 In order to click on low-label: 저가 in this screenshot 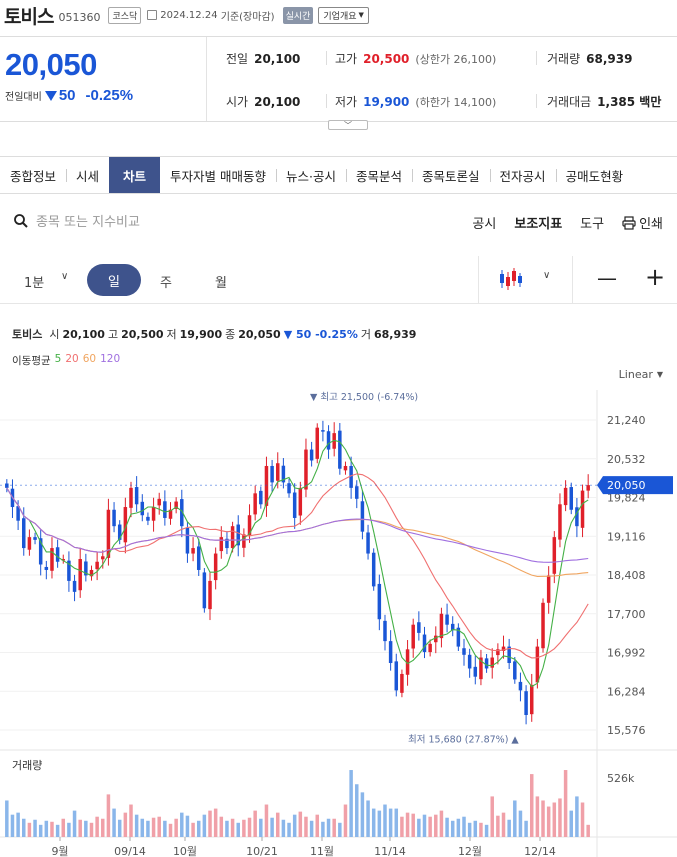, I will do `click(346, 102)`.